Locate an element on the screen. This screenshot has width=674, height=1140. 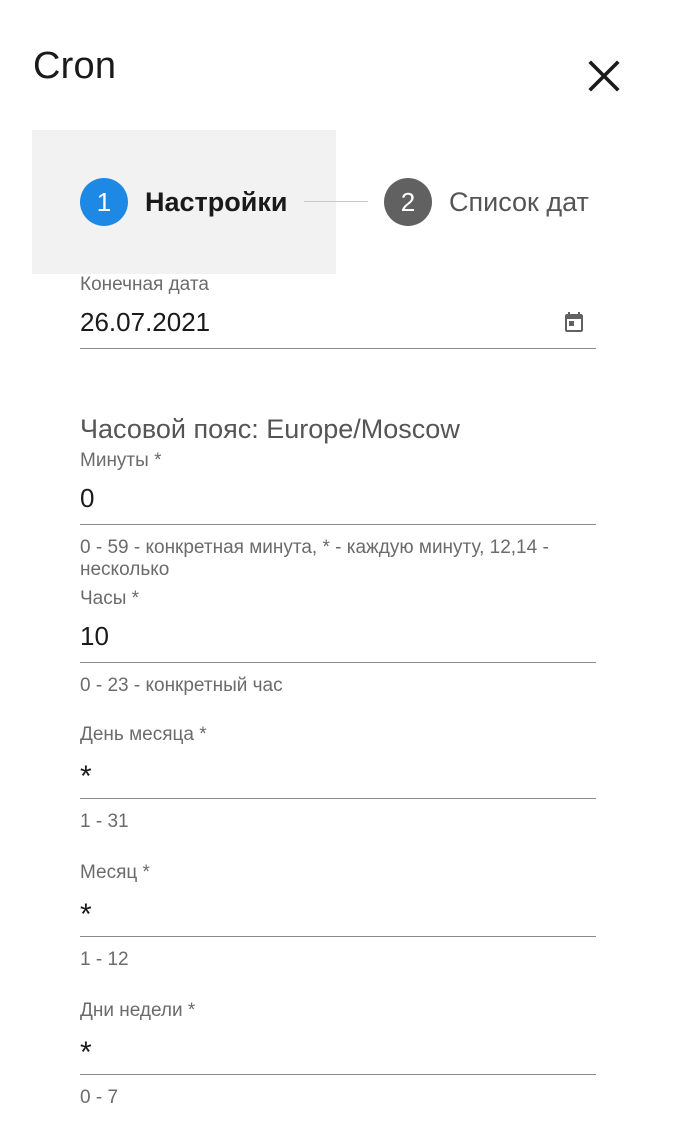
field-hint: 0 - 7 is located at coordinates (99, 1097).